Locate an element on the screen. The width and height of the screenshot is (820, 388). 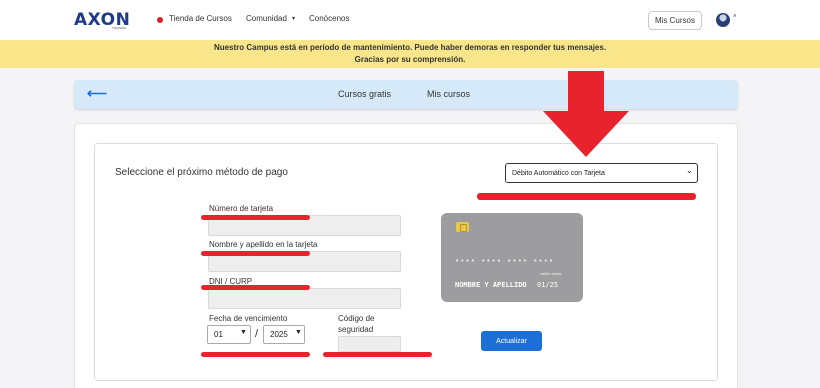
dni-input is located at coordinates (304, 298).